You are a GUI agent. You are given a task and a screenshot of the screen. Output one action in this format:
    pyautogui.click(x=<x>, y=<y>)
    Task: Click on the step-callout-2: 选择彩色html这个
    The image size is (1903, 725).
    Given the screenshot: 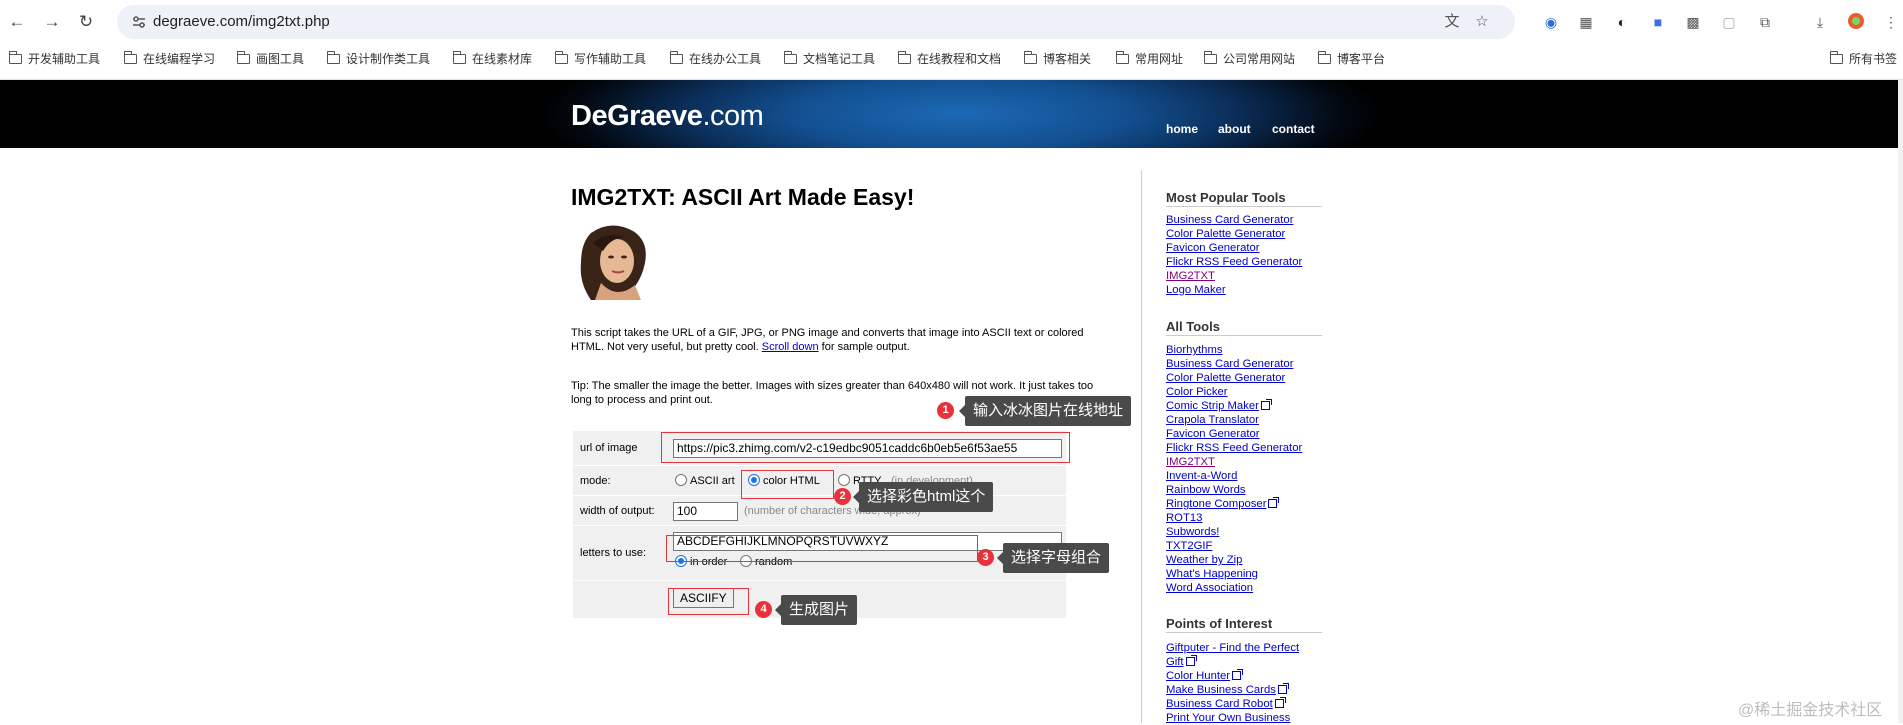 What is the action you would take?
    pyautogui.click(x=923, y=497)
    